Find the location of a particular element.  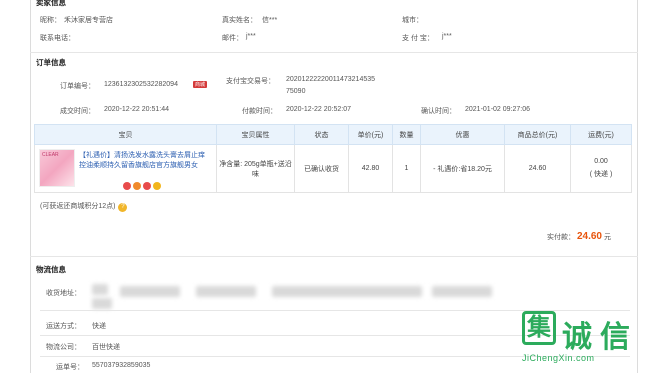

confirm-time-label: 确认时间： is located at coordinates (438, 111).